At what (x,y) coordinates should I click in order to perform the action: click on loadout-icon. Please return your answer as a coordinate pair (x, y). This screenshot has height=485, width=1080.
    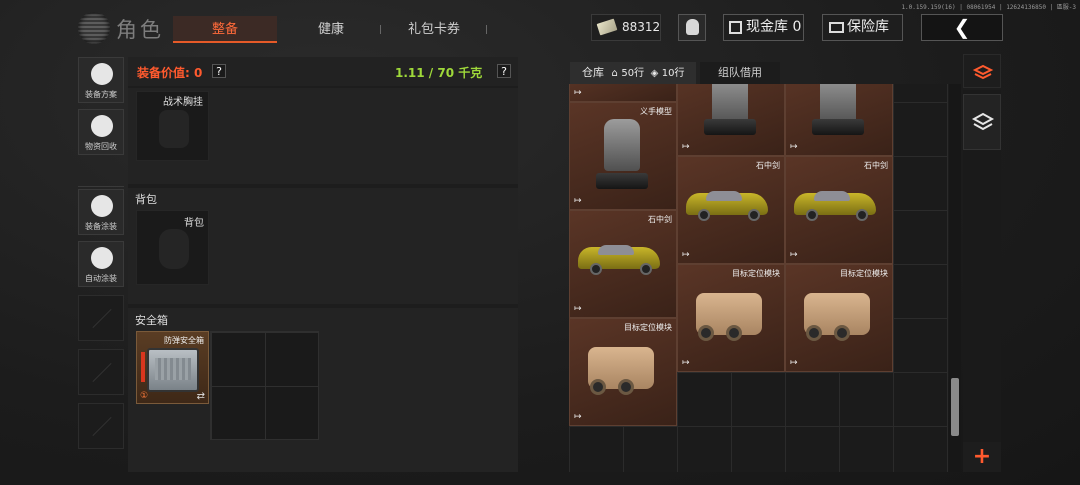
    Looking at the image, I should click on (102, 74).